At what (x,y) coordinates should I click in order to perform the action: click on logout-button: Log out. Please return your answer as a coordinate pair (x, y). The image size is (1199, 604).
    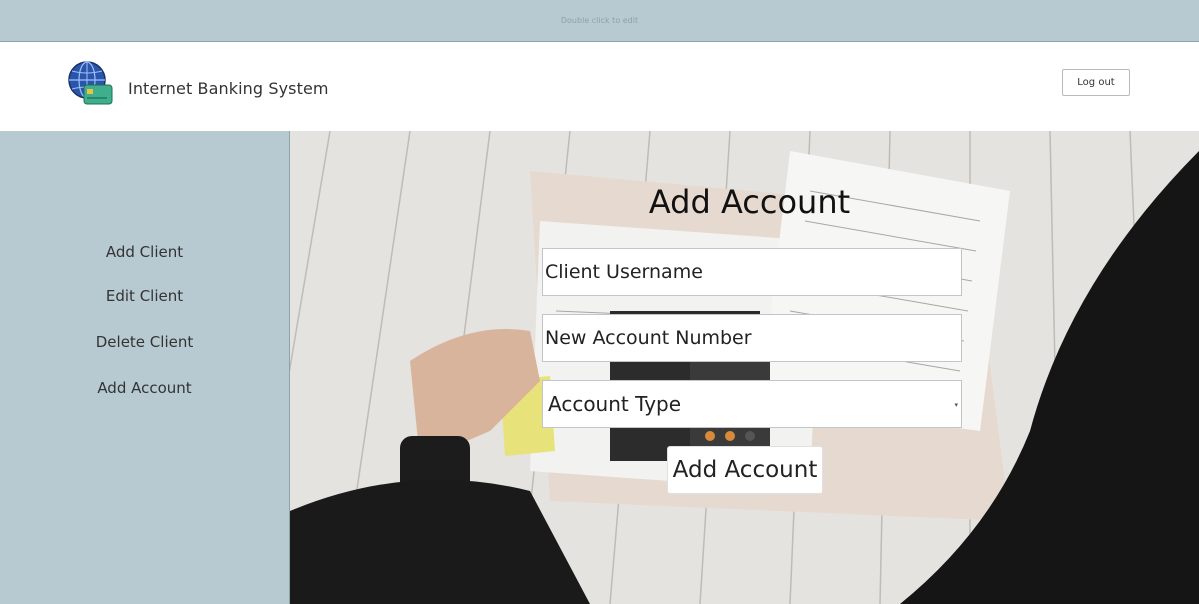
    Looking at the image, I should click on (1096, 82).